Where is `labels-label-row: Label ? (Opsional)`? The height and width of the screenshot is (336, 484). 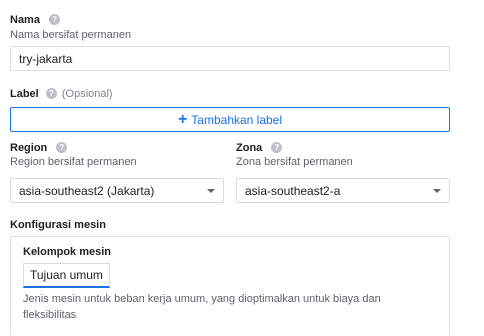
labels-label-row: Label ? (Opsional) is located at coordinates (61, 93).